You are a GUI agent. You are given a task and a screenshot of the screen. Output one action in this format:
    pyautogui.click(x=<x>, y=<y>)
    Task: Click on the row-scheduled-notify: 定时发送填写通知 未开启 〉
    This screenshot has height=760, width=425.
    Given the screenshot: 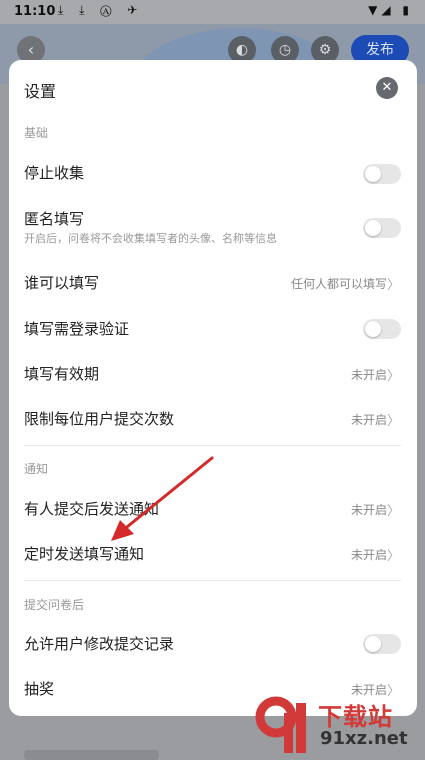 What is the action you would take?
    pyautogui.click(x=212, y=554)
    